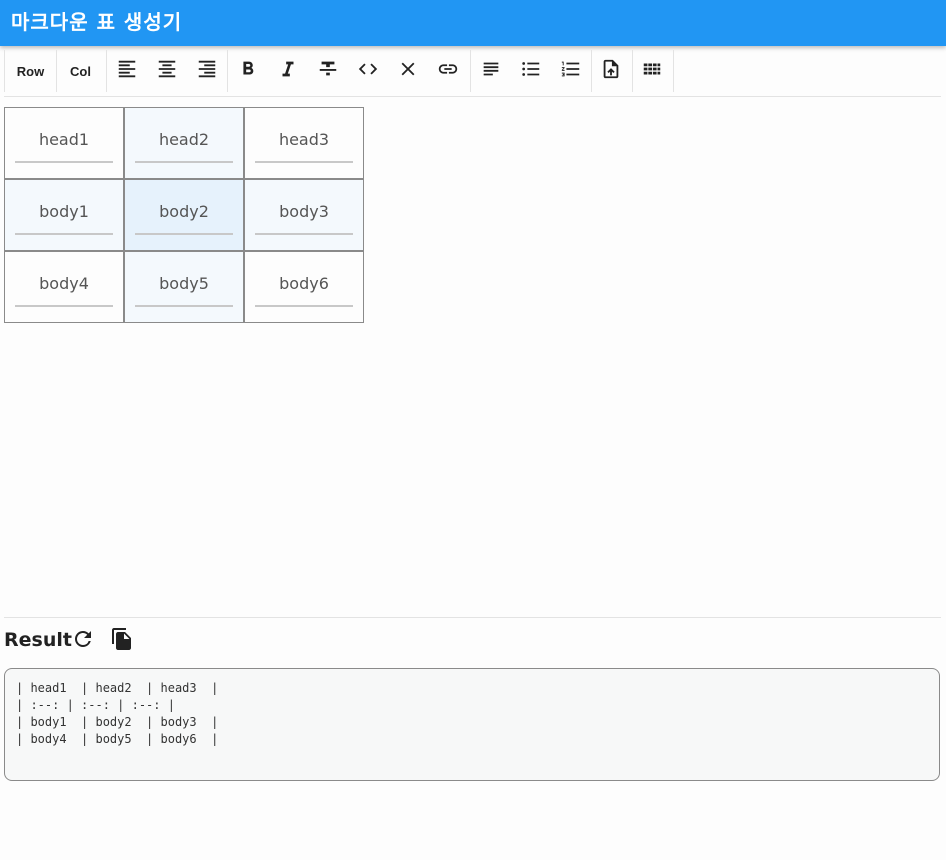 This screenshot has height=860, width=946. I want to click on cell-input: head3, so click(304, 146).